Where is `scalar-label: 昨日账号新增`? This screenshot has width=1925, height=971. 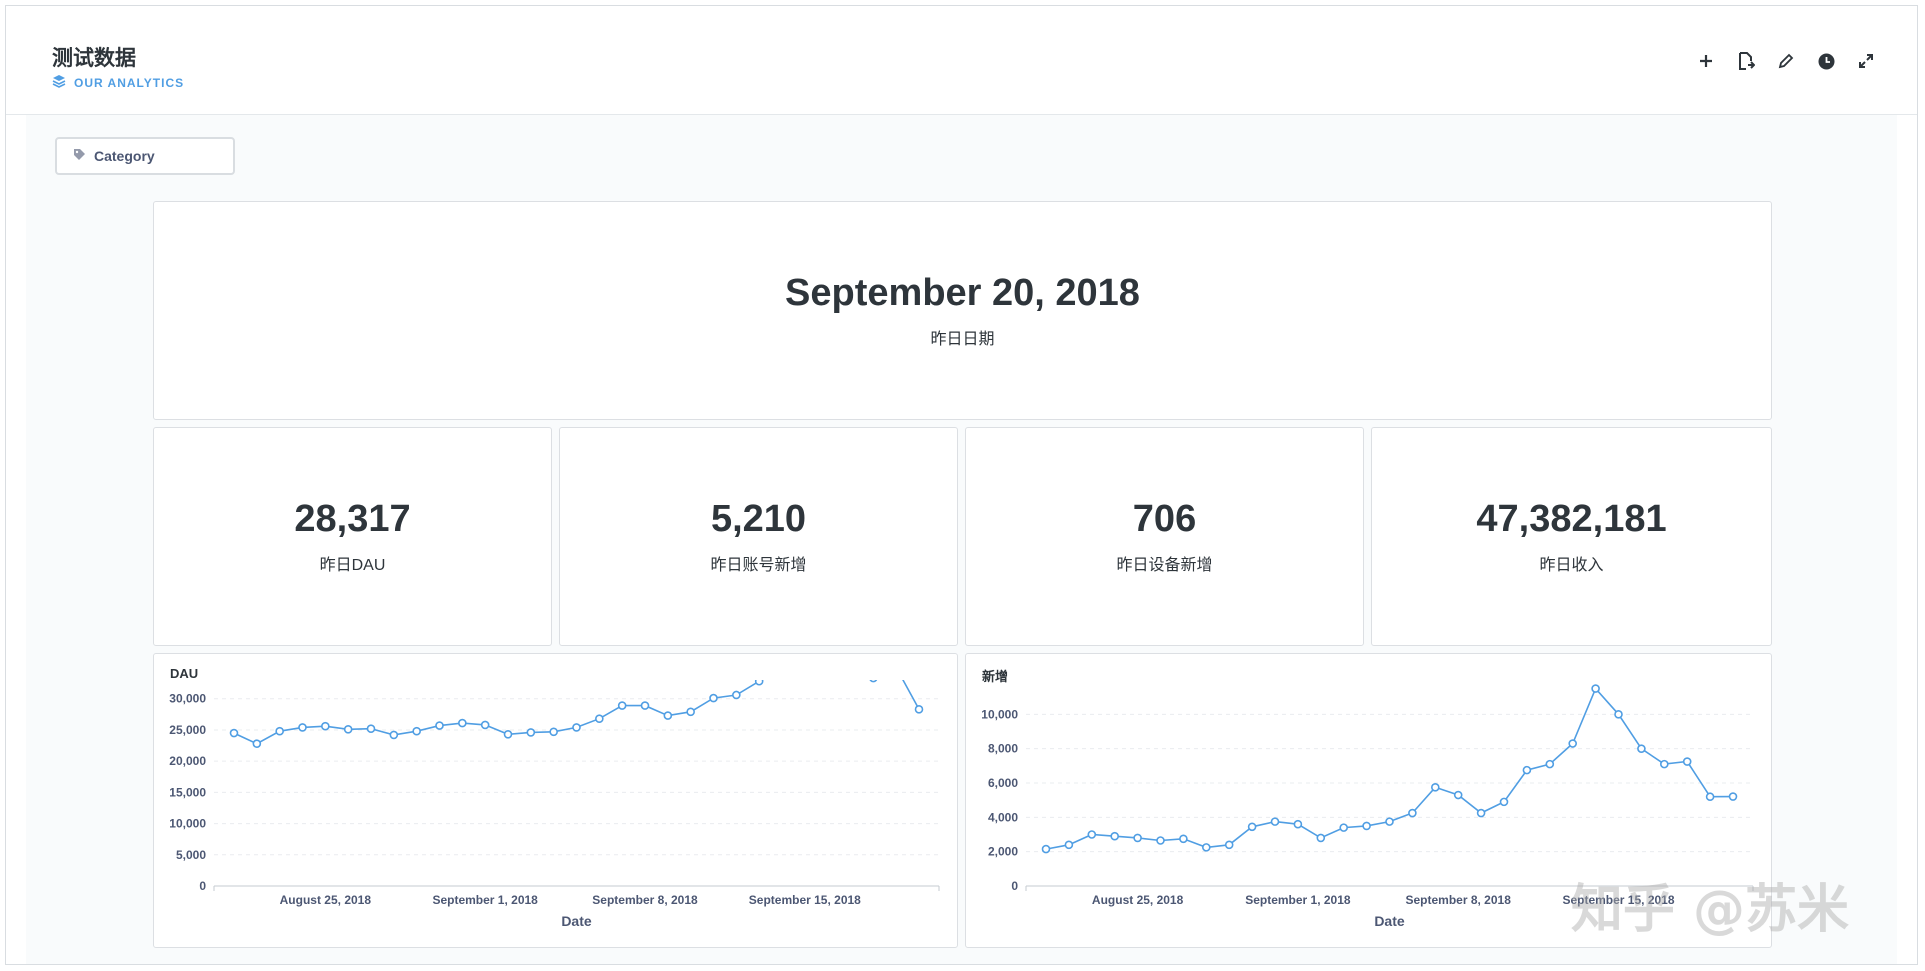
scalar-label: 昨日账号新增 is located at coordinates (758, 565).